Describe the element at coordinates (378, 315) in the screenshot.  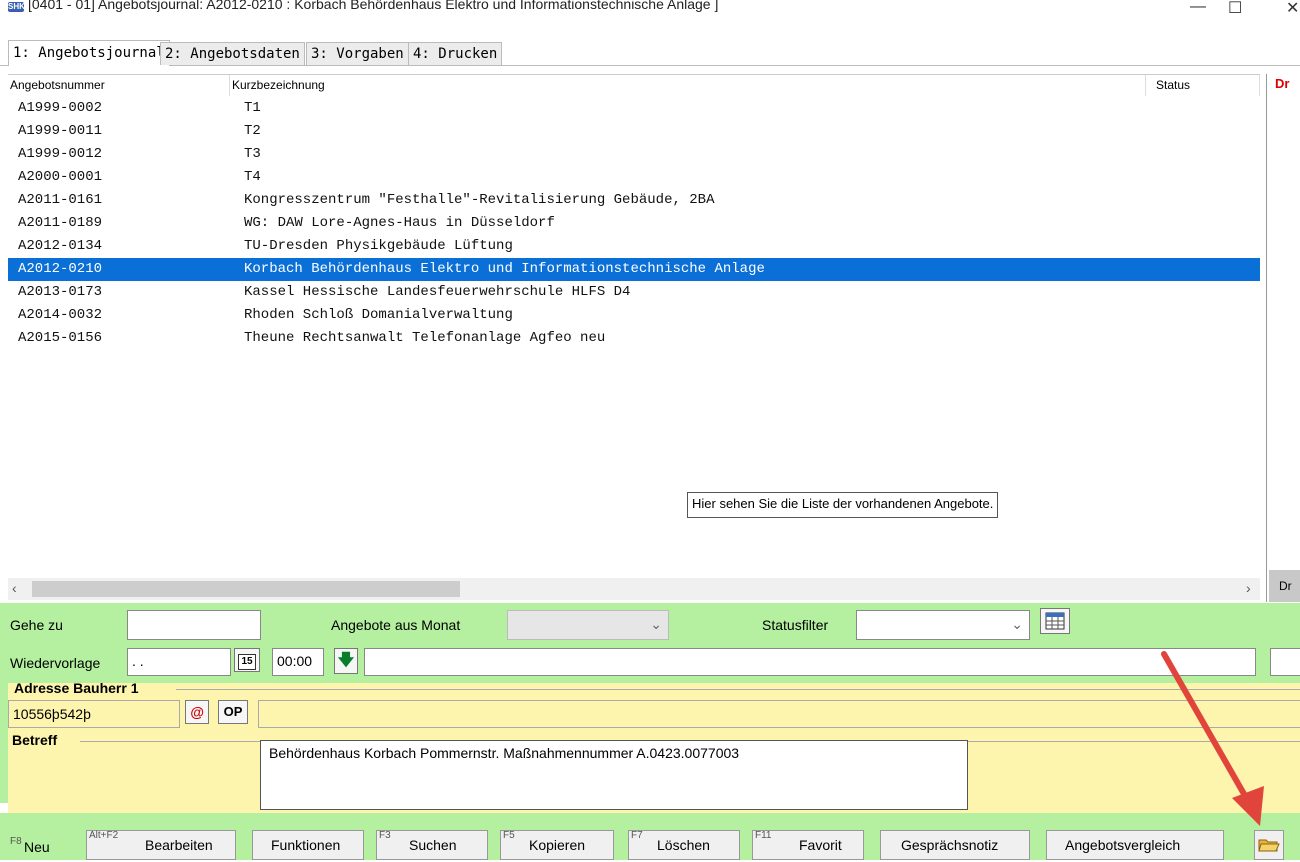
I see `offer-title: Rhoden Schloß Domanialverwaltung` at that location.